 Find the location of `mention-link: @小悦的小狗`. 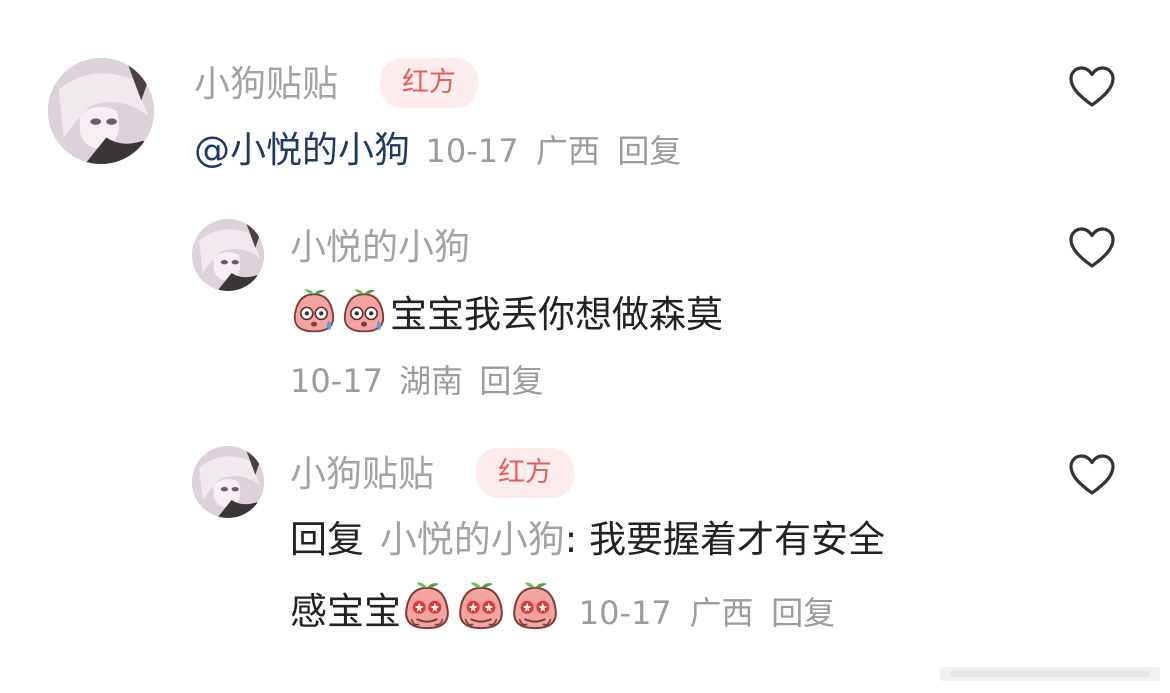

mention-link: @小悦的小狗 is located at coordinates (302, 150).